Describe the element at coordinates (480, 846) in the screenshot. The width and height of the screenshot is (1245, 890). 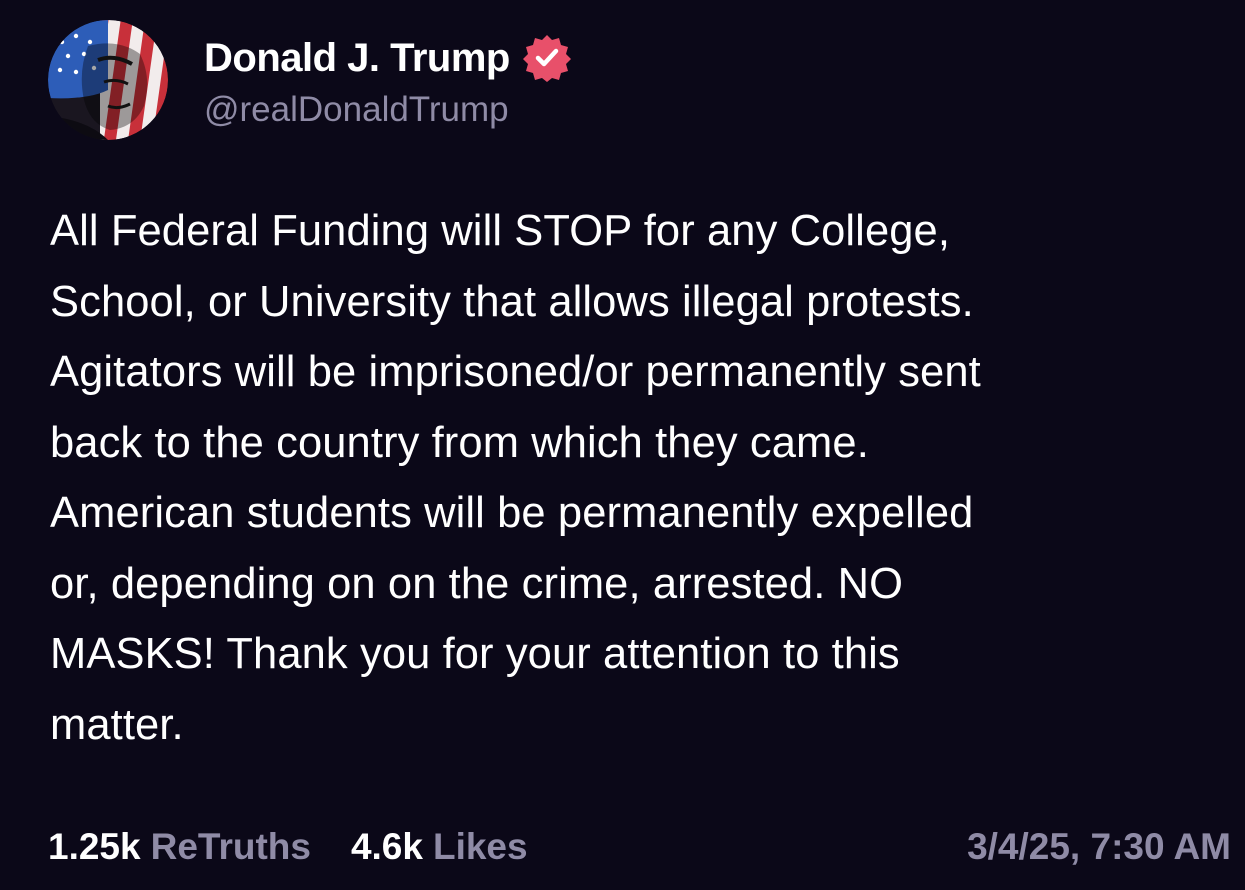
I see `likes-label: Likes` at that location.